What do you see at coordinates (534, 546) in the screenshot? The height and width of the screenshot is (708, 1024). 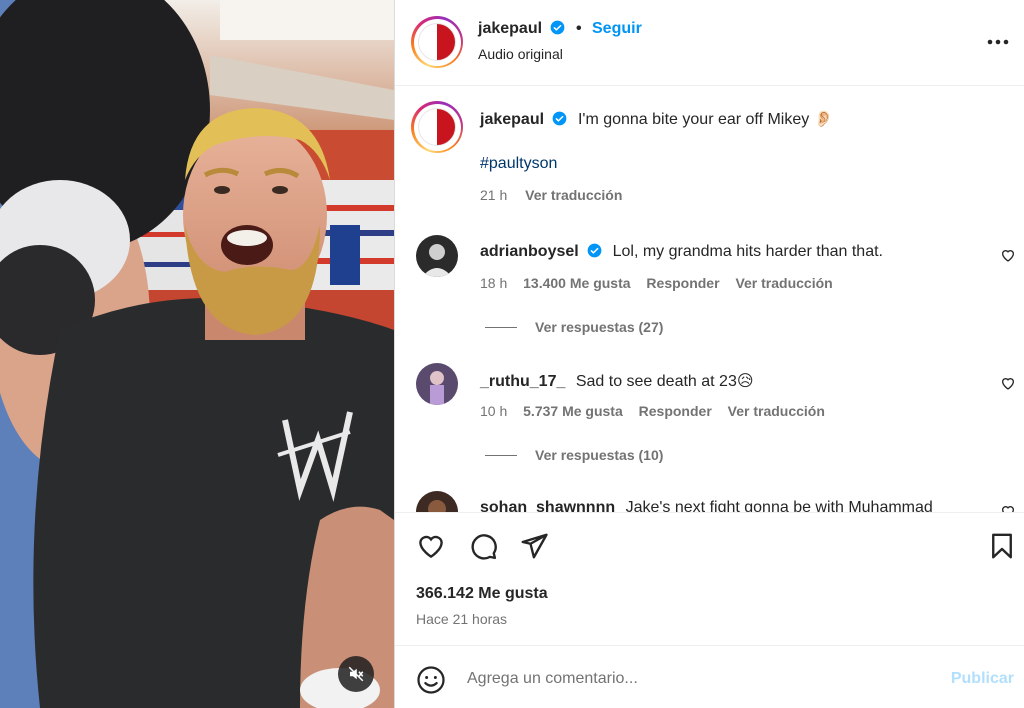 I see `share-icon` at bounding box center [534, 546].